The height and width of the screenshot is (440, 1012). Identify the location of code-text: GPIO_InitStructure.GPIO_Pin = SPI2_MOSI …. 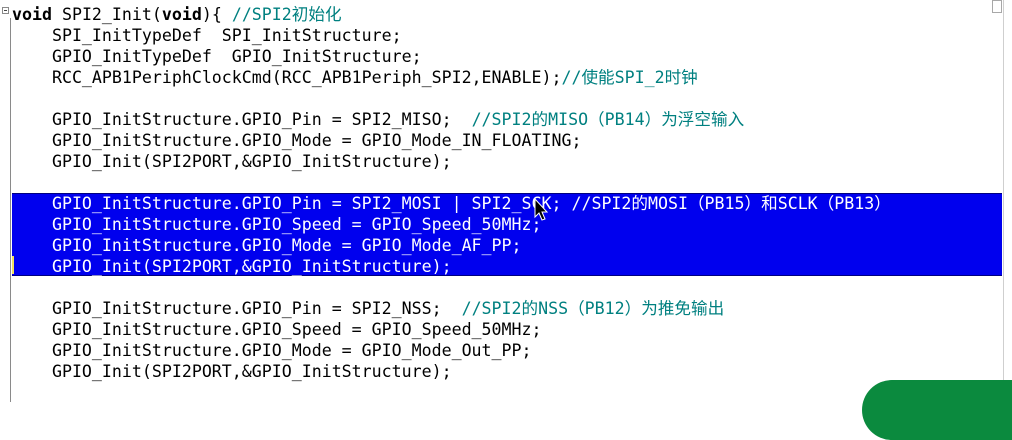
(292, 203).